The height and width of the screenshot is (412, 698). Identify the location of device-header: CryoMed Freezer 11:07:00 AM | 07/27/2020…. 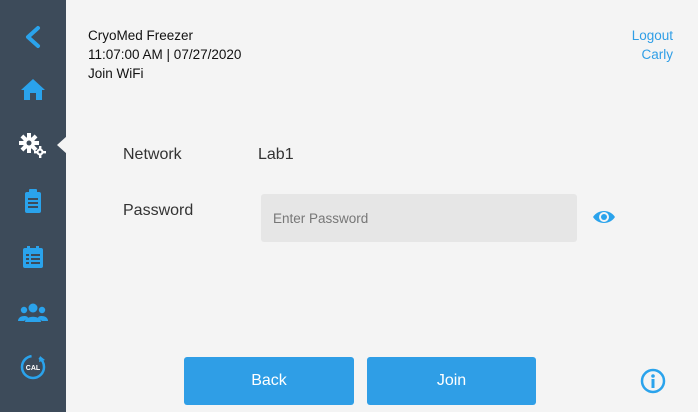
(164, 54).